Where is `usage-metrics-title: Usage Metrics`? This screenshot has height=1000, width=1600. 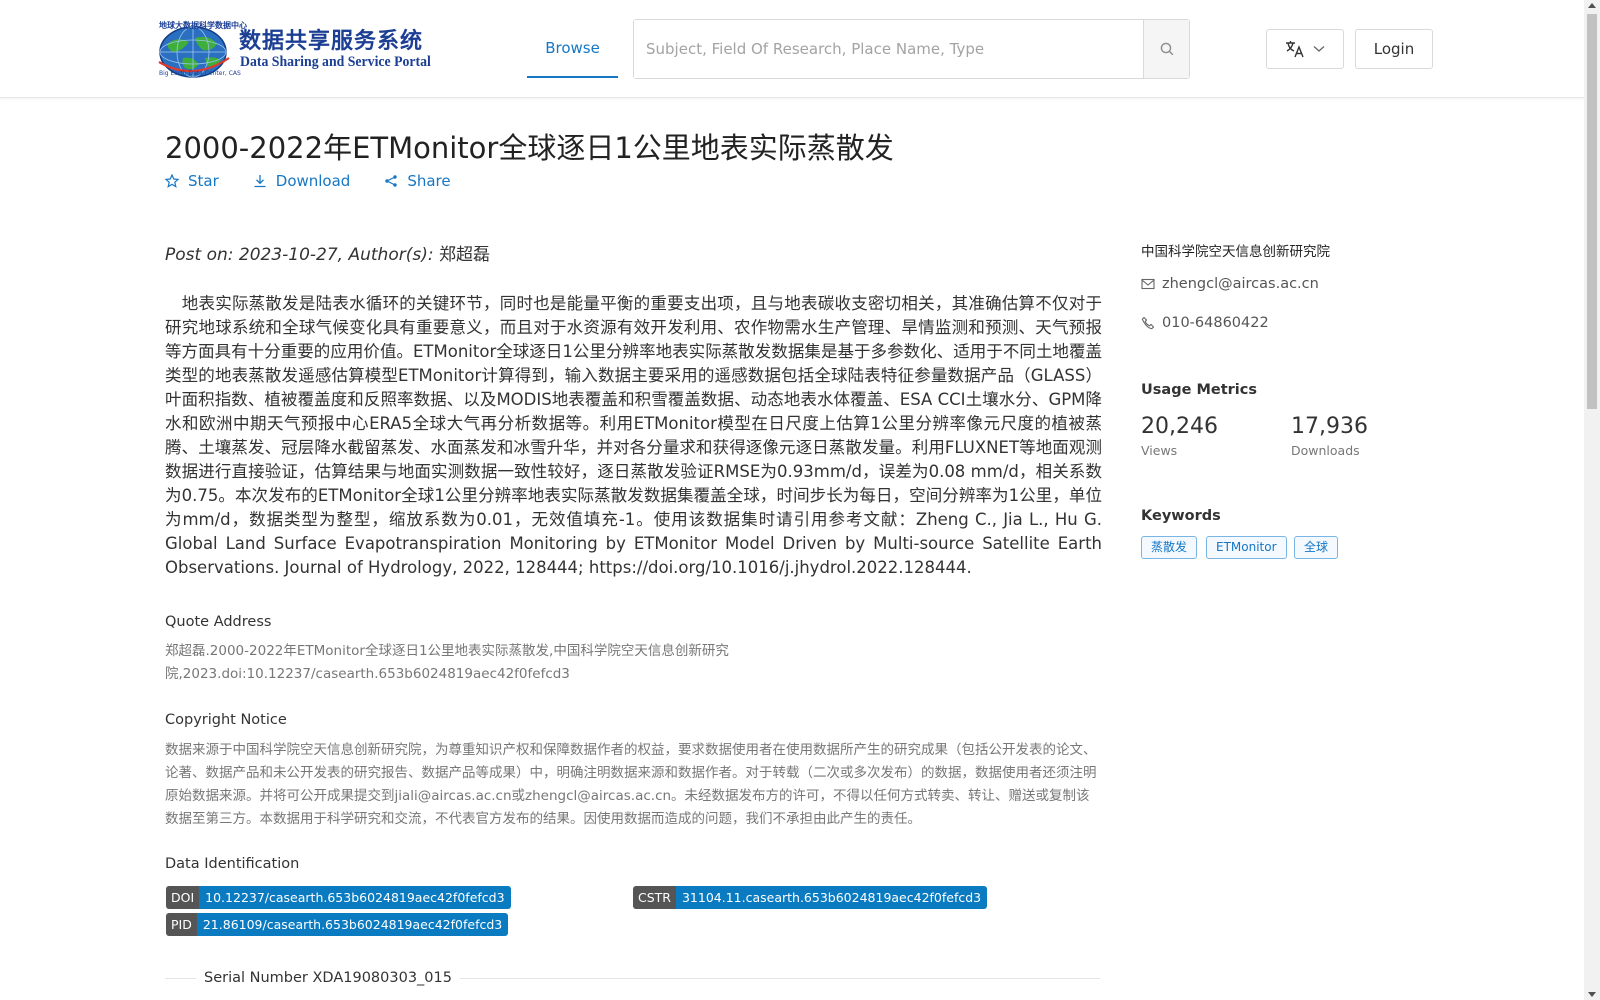 usage-metrics-title: Usage Metrics is located at coordinates (1199, 390).